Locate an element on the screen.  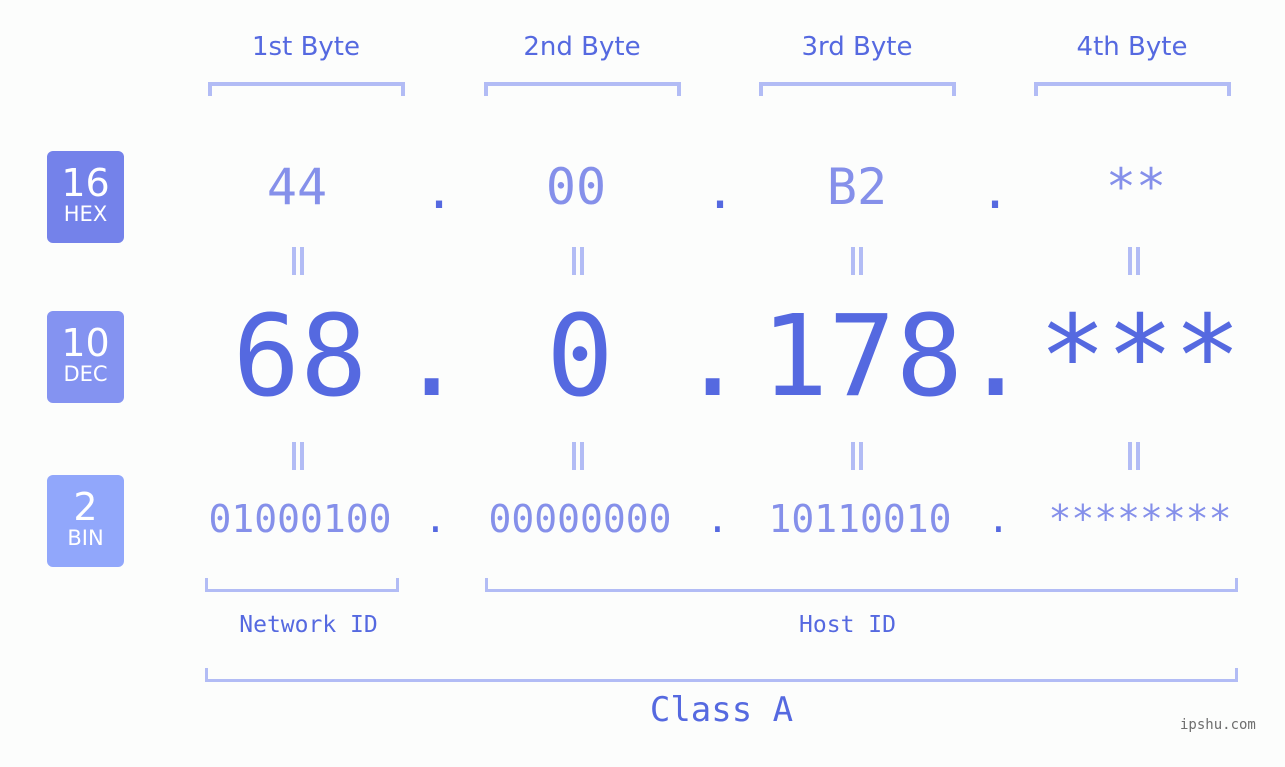
hex-badge-number: 16 is located at coordinates (85, 183).